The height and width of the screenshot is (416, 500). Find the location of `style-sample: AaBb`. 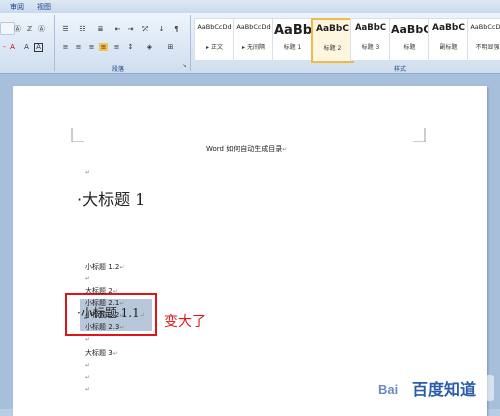

style-sample: AaBb is located at coordinates (292, 30).